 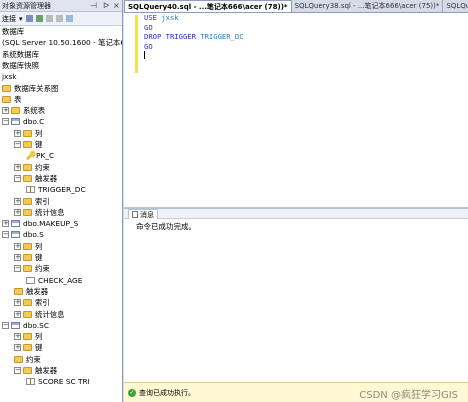 I want to click on tree-node: + 系统表, so click(x=23, y=110).